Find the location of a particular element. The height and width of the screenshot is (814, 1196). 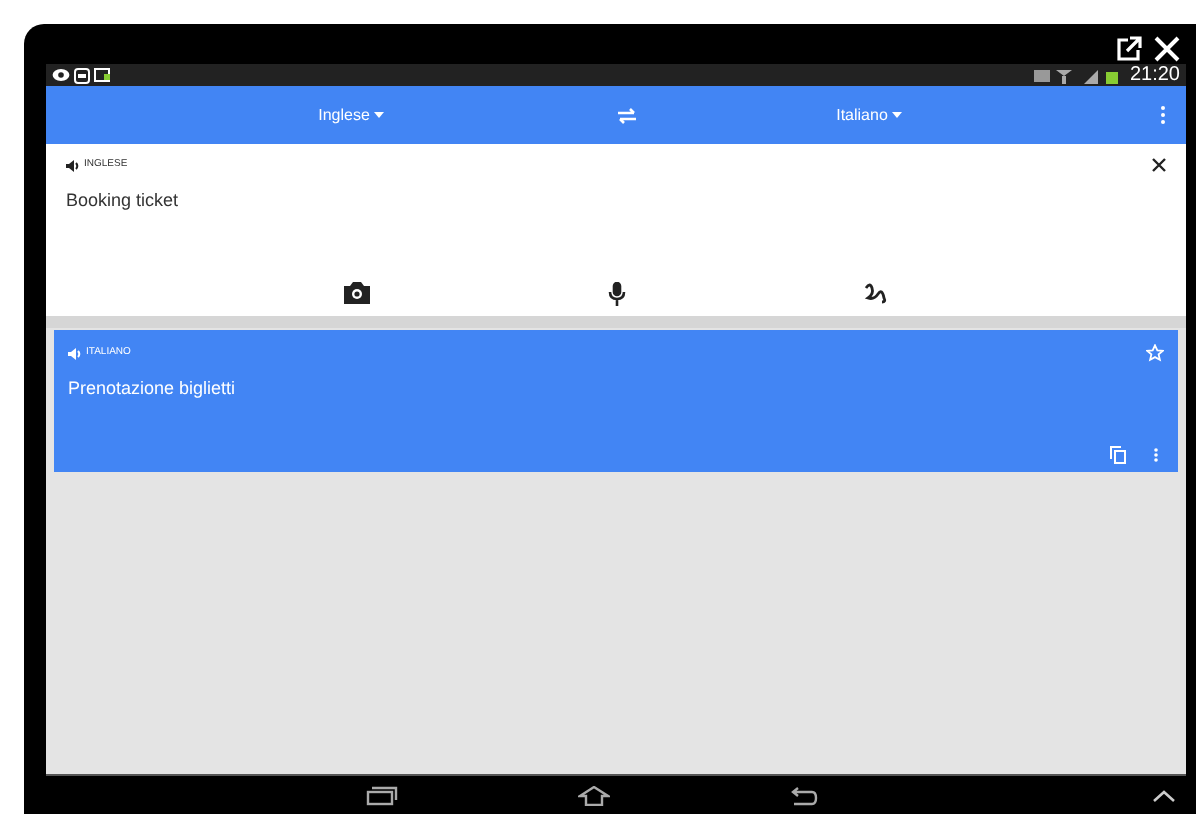

speaker-icon is located at coordinates (73, 165).